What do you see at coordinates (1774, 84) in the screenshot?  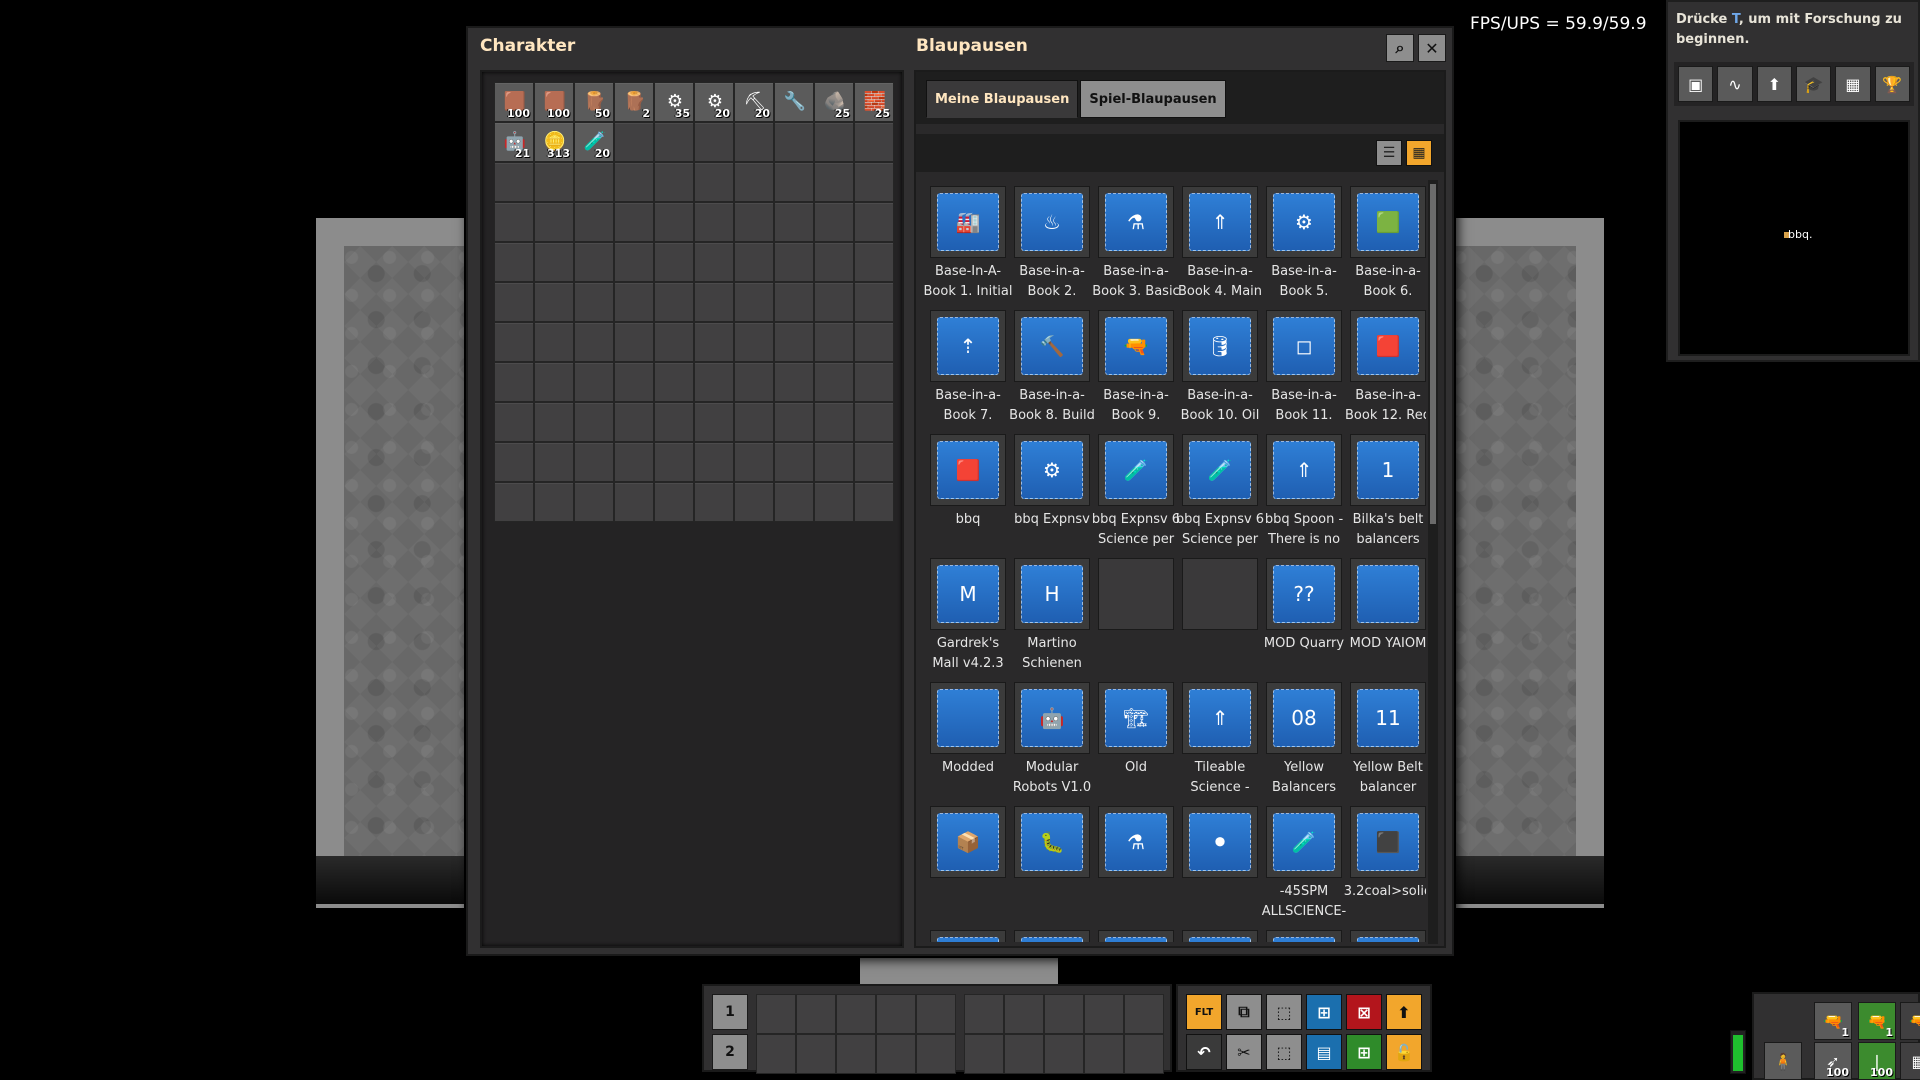 I see `rocket-icon: ⬆` at bounding box center [1774, 84].